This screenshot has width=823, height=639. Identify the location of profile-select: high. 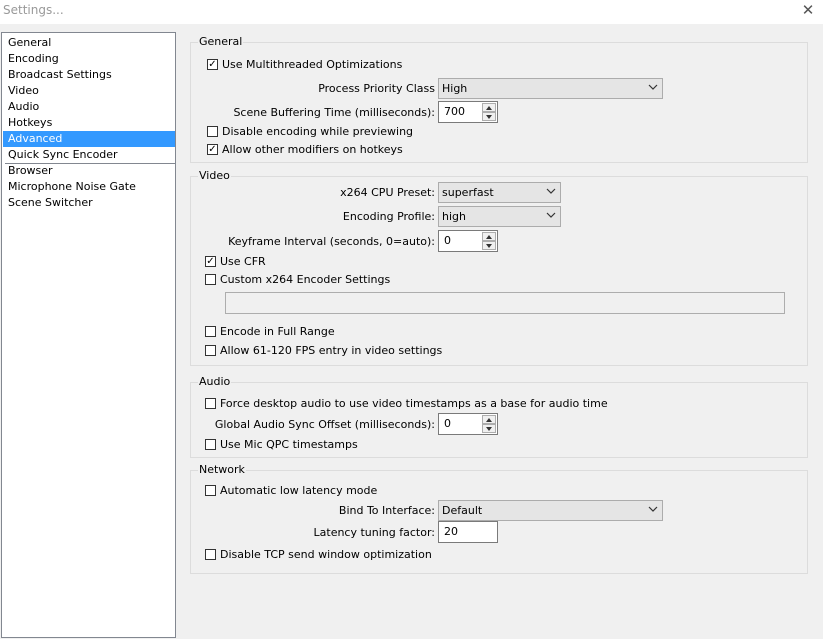
(499, 216).